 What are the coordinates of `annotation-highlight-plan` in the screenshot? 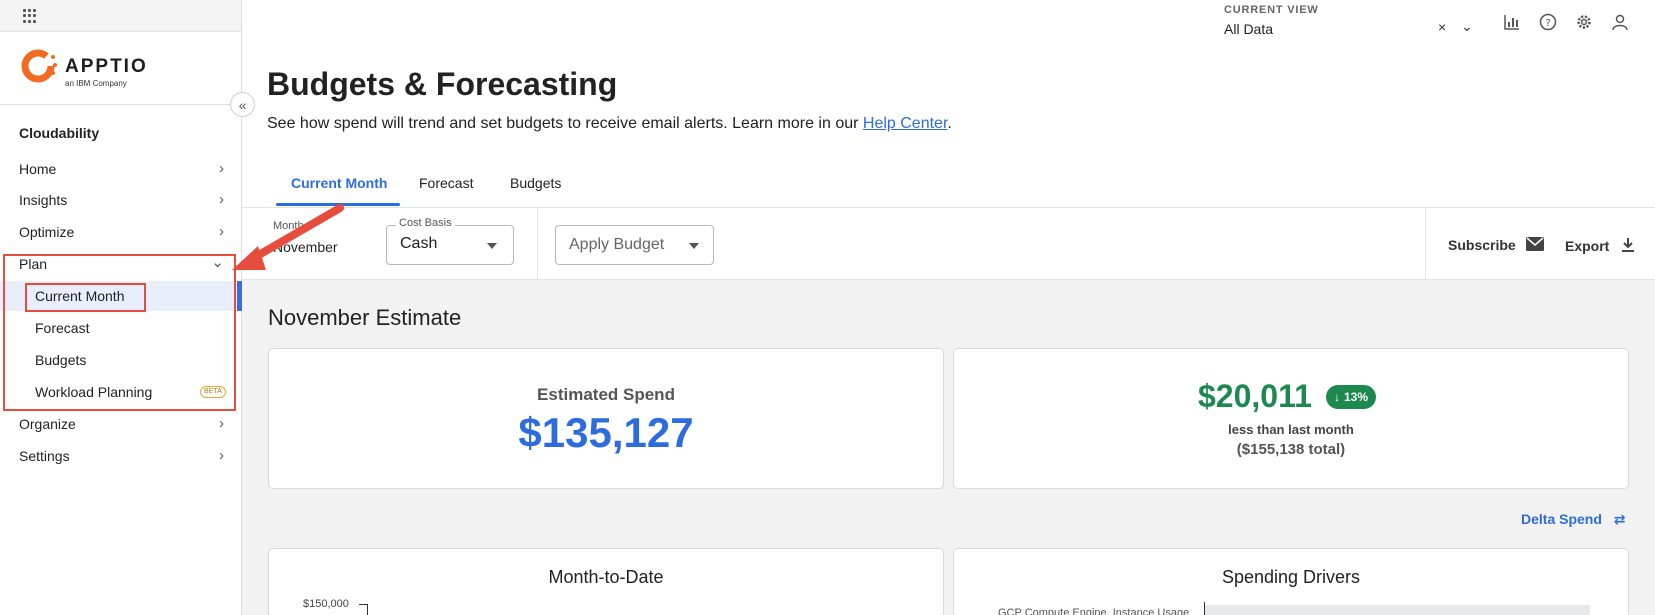 It's located at (119, 332).